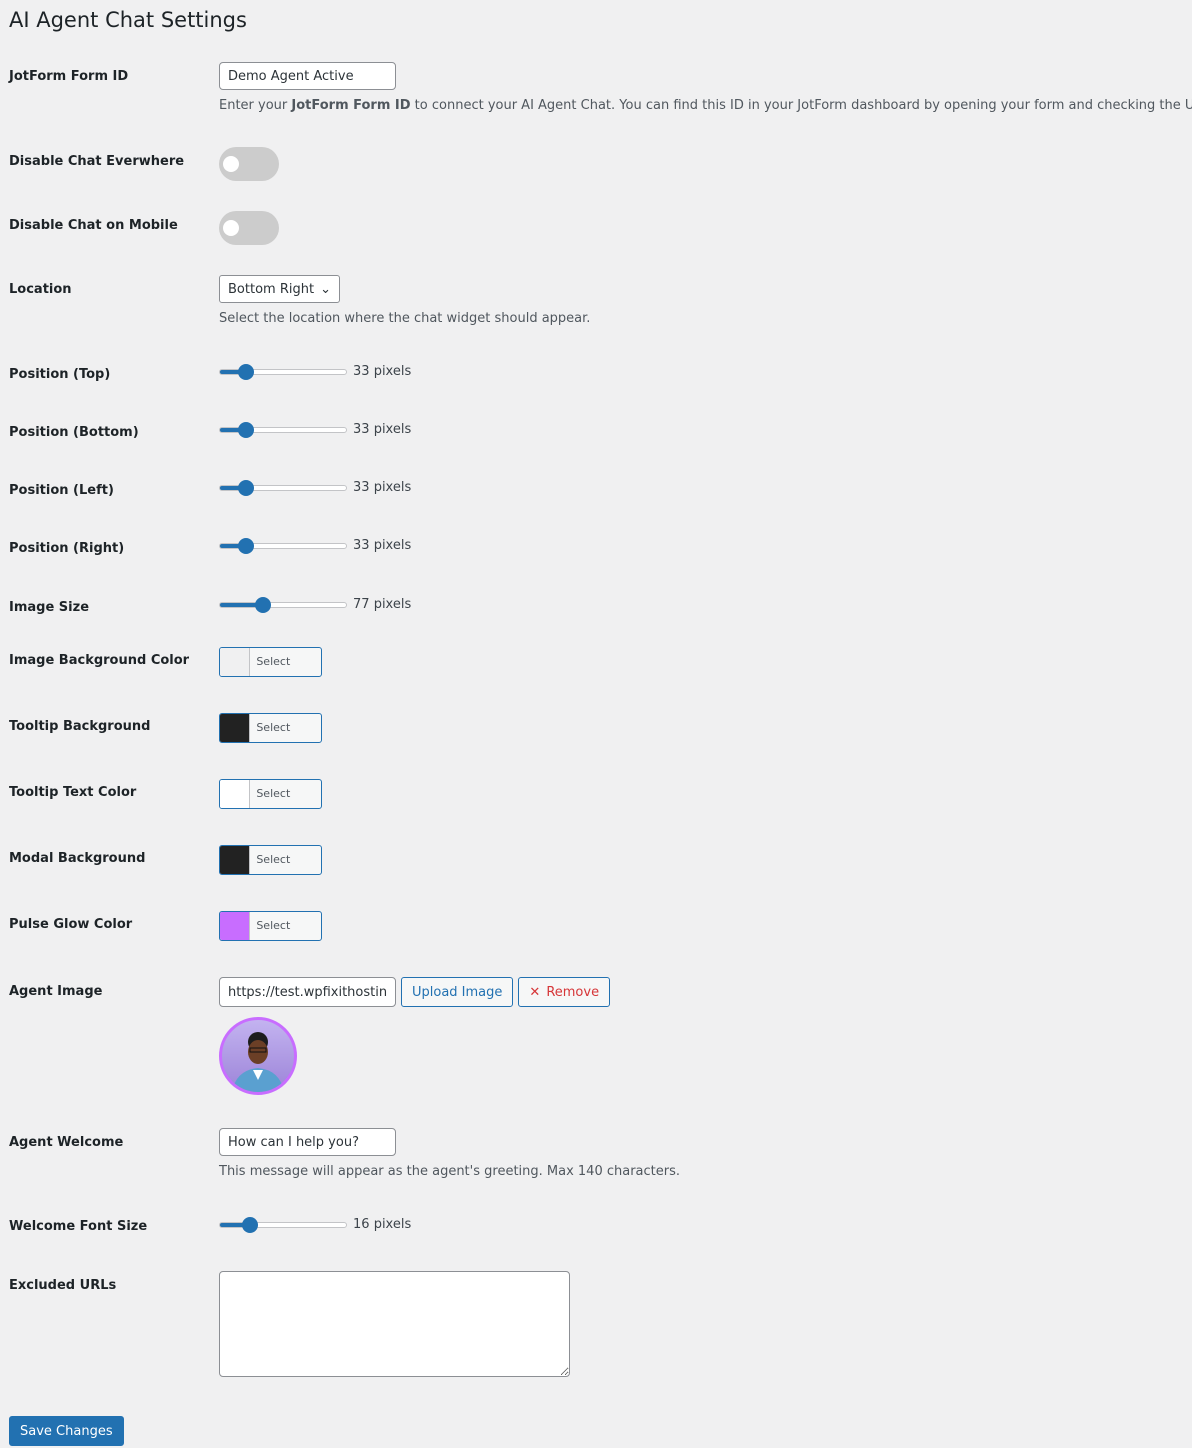  Describe the element at coordinates (74, 432) in the screenshot. I see `slider-label: Position (Bottom)` at that location.